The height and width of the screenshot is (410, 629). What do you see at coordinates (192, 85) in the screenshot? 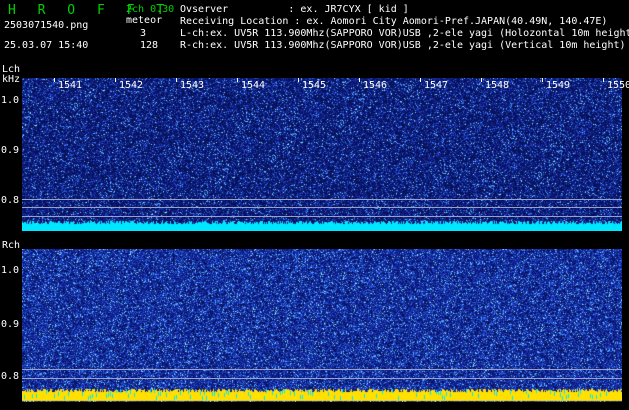
I see `time-tick-label: 1543` at bounding box center [192, 85].